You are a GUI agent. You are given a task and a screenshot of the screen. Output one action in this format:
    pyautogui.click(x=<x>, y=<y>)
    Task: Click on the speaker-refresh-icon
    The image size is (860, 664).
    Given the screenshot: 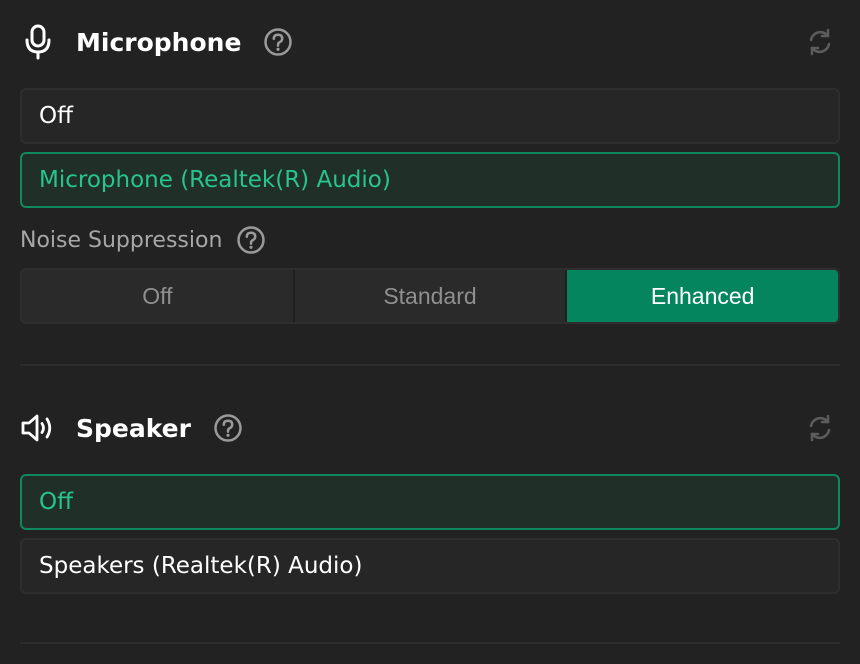 What is the action you would take?
    pyautogui.click(x=820, y=428)
    